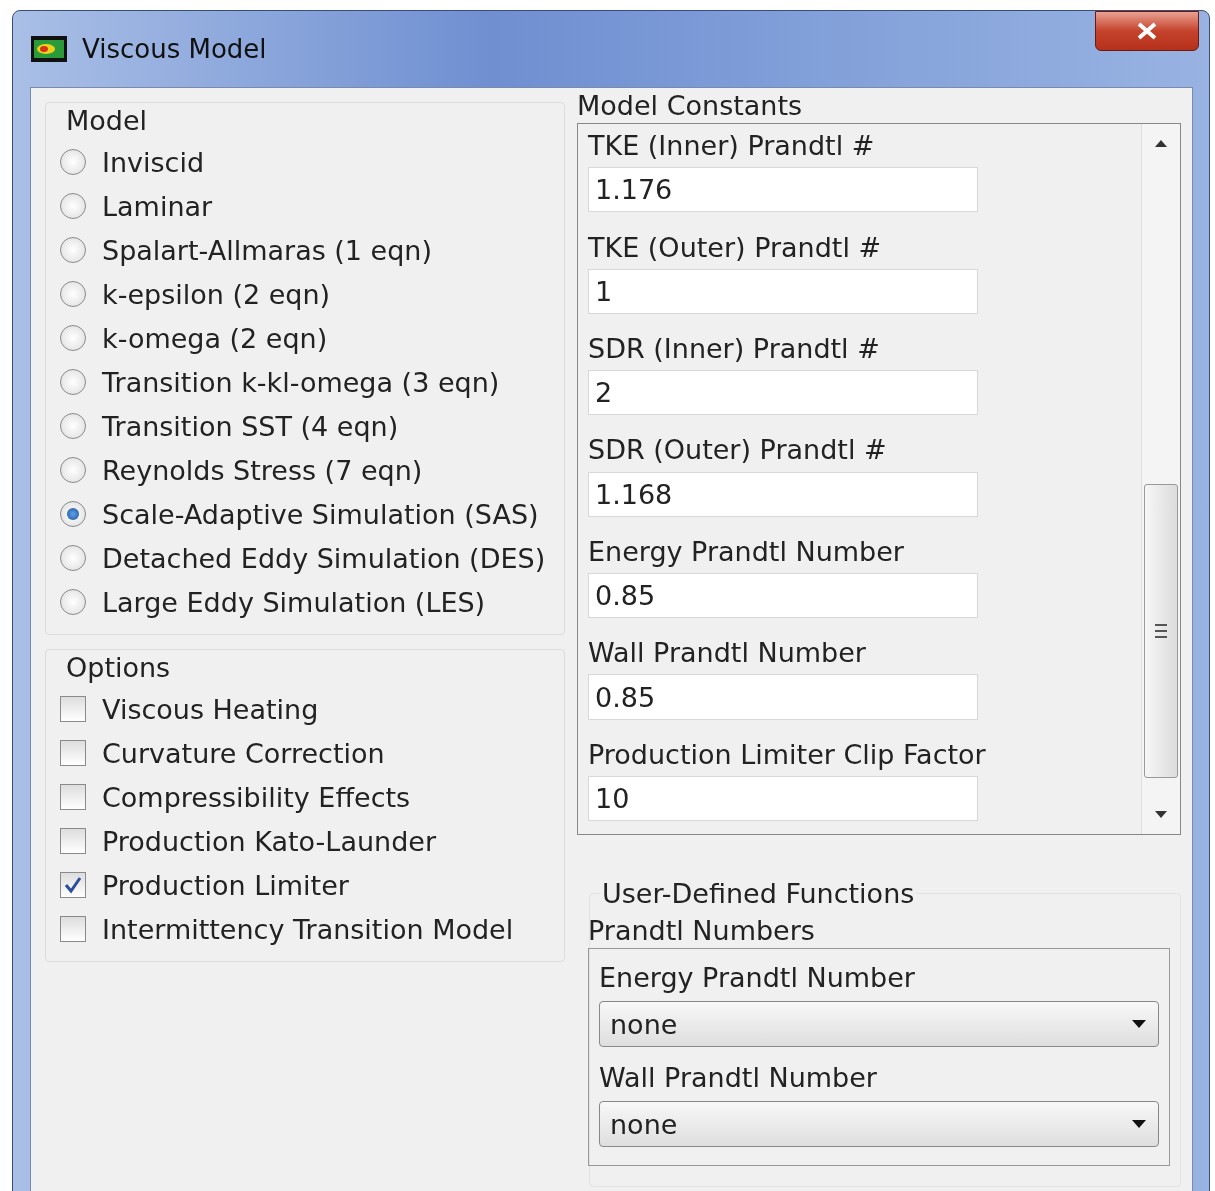  I want to click on checkbox-label: Production Kato-Launder, so click(269, 841).